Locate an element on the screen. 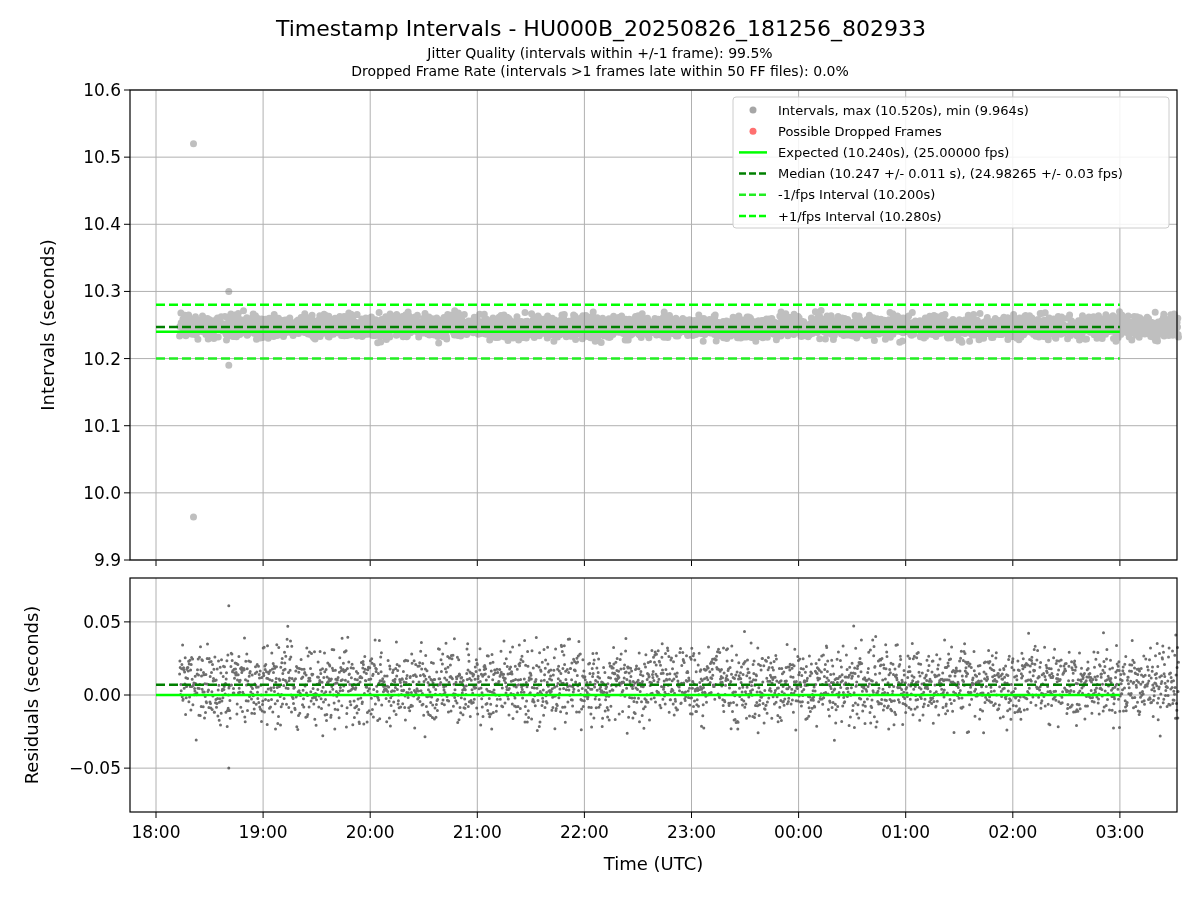 The image size is (1200, 900). x-tick-label: 00:00 is located at coordinates (799, 832).